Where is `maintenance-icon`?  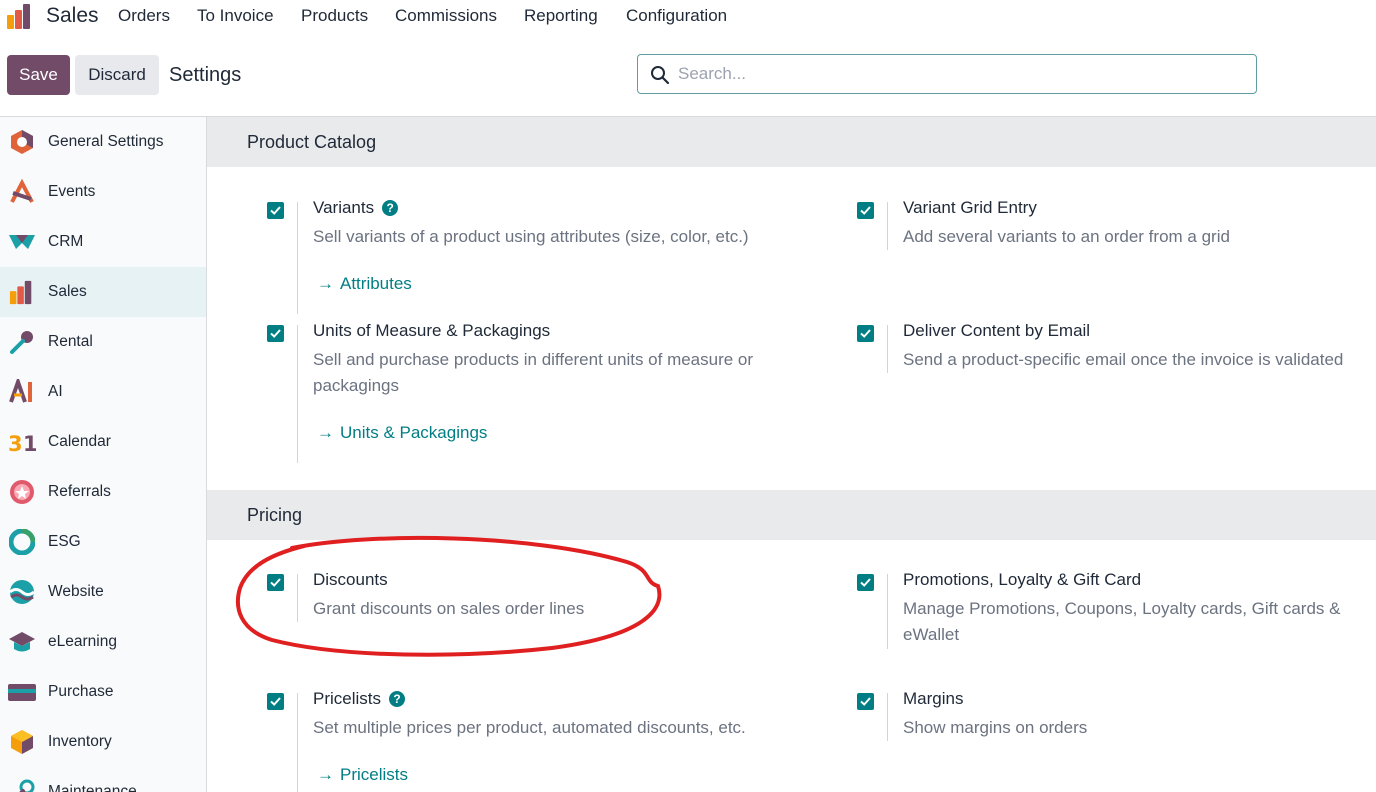
maintenance-icon is located at coordinates (22, 785).